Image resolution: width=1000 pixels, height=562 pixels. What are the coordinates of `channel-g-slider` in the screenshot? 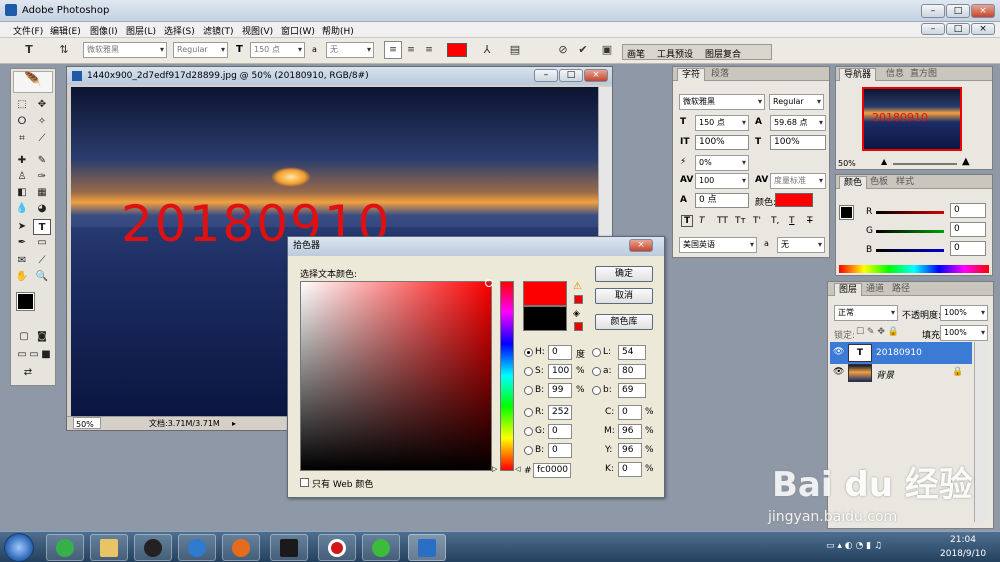 It's located at (910, 231).